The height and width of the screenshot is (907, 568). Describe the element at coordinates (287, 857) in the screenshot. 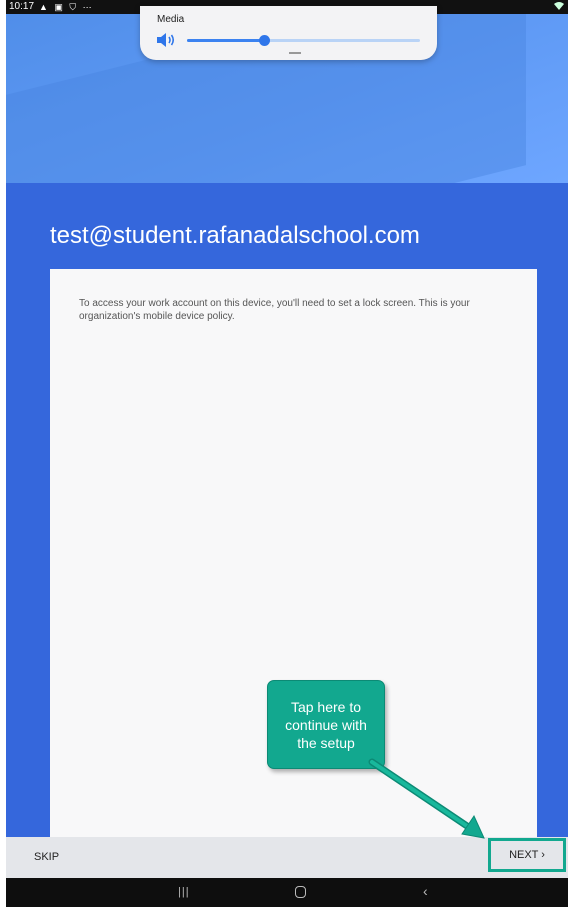

I see `bottom-action-bar: SKIP` at that location.